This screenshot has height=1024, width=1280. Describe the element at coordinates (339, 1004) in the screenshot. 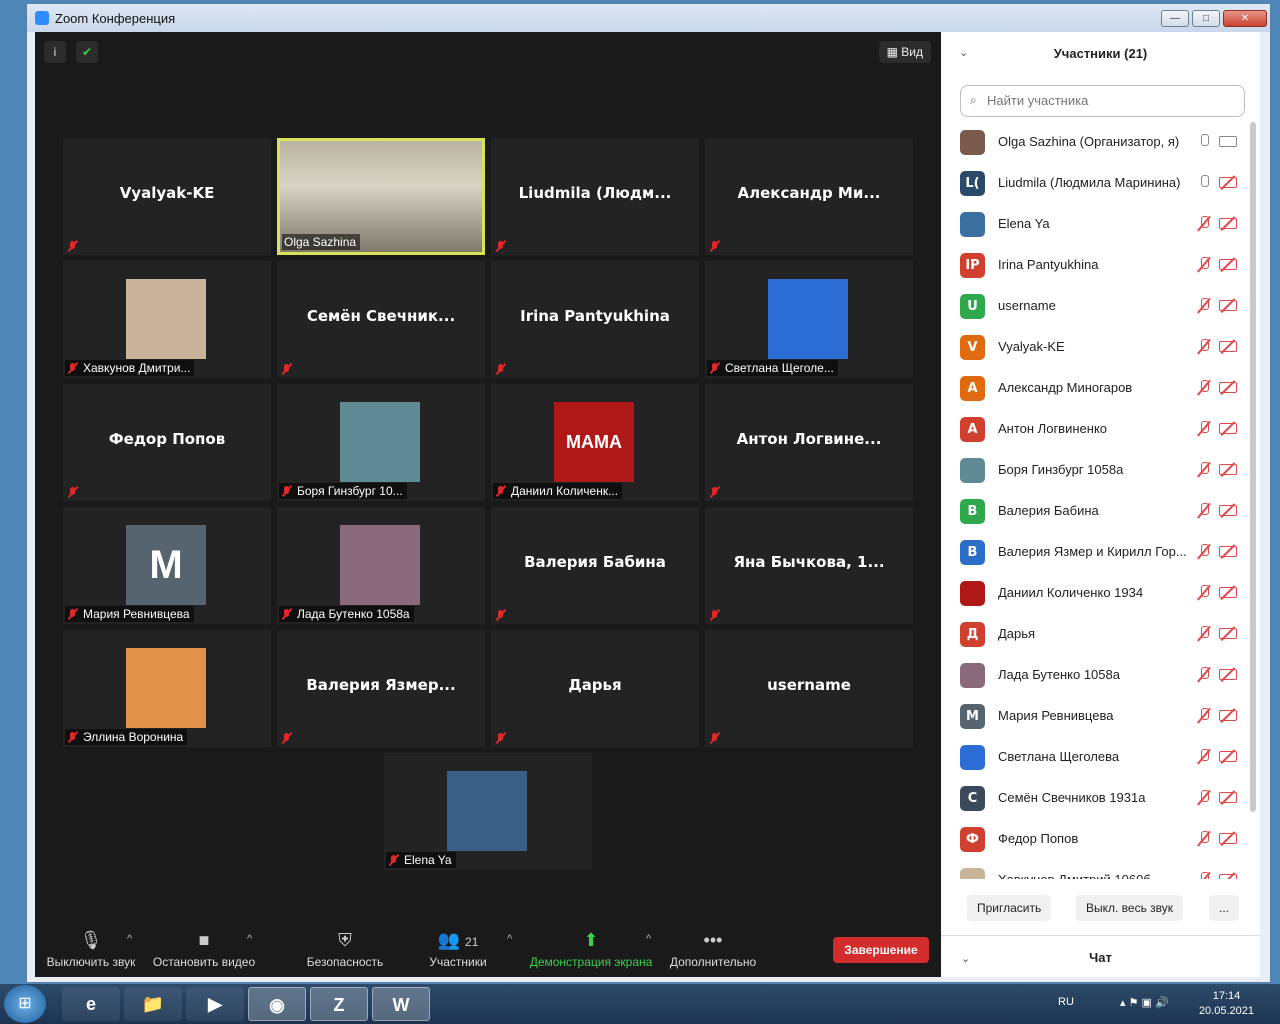

I see `zoom-icon: Z` at that location.